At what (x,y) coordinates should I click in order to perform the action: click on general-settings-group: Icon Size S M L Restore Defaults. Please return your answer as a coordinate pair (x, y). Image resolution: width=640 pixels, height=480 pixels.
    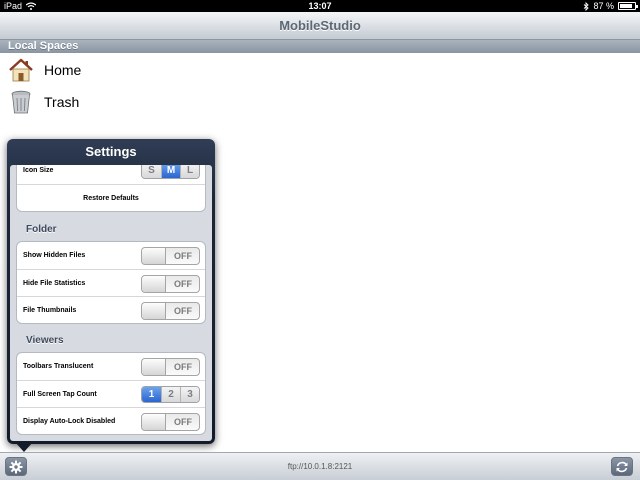
    Looking at the image, I should click on (111, 188).